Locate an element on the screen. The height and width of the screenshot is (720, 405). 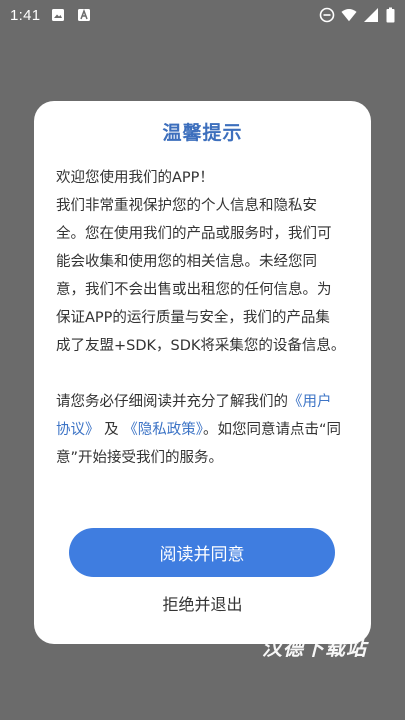
status-time: 1:41 is located at coordinates (25, 15).